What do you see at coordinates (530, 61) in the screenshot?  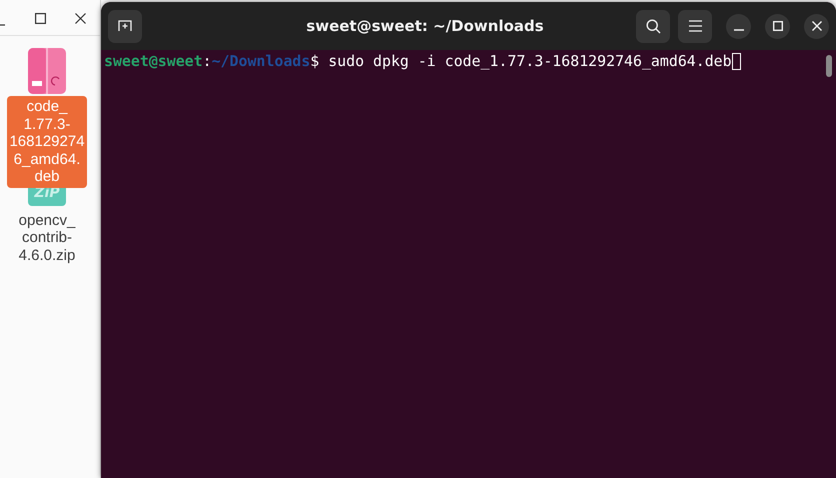 I see `command-text: sudo dpkg -i code_1.77.3-1681292746_amd64.deb` at bounding box center [530, 61].